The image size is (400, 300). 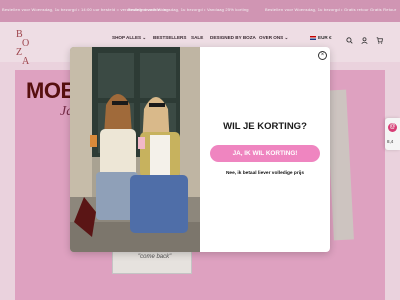 I want to click on claim-discount-button: JA, IK WIL KORTING!, so click(x=265, y=153).